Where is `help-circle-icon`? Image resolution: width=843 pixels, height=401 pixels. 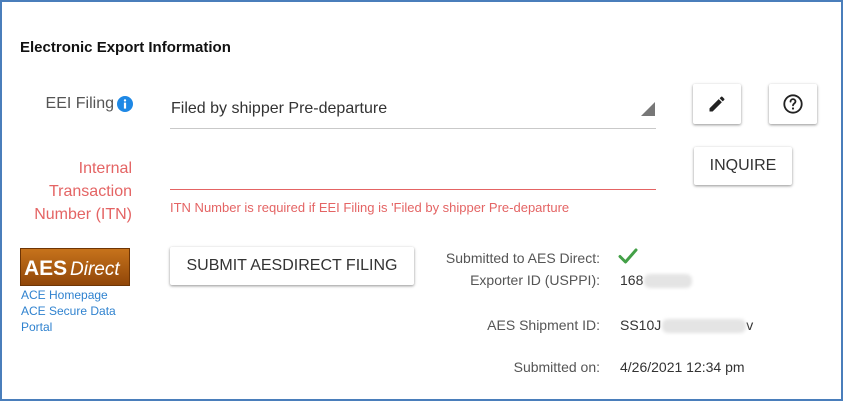 help-circle-icon is located at coordinates (793, 104).